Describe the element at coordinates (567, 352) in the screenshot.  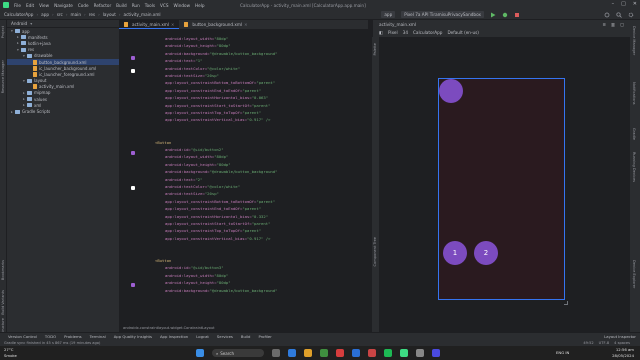
I see `region-indicator: IN` at that location.